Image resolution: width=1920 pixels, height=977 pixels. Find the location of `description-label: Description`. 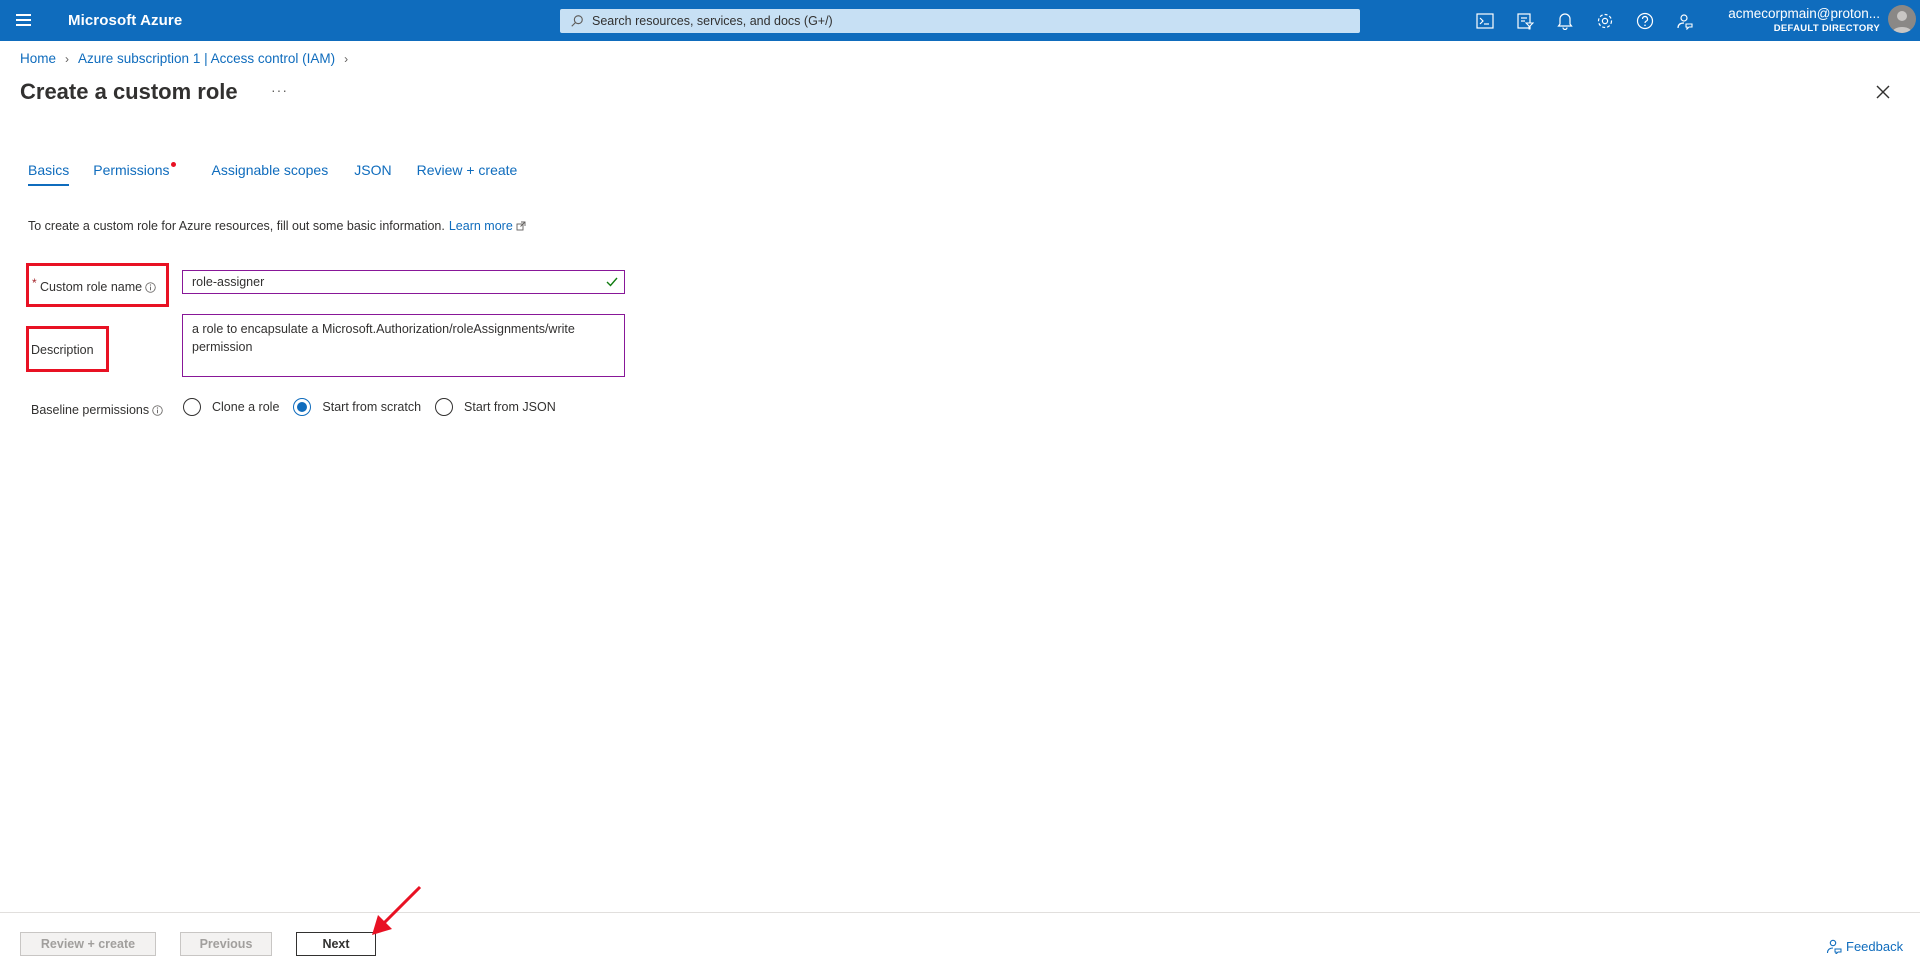

description-label: Description is located at coordinates (62, 350).